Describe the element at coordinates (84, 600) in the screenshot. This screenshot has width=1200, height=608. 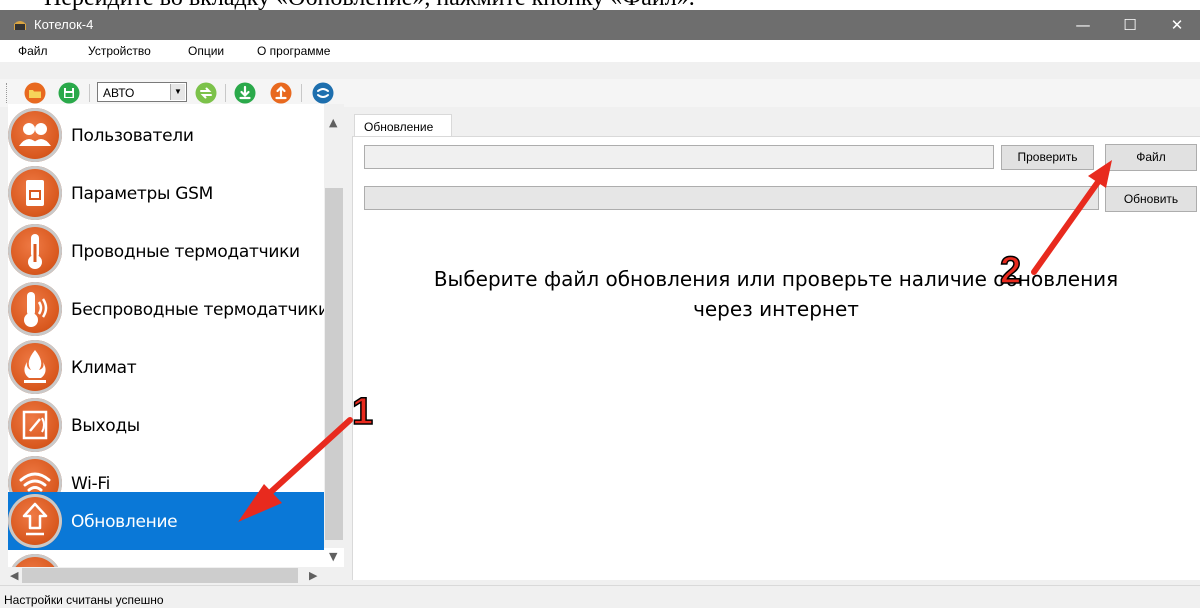
I see `status-text: Настройки считаны успешно` at that location.